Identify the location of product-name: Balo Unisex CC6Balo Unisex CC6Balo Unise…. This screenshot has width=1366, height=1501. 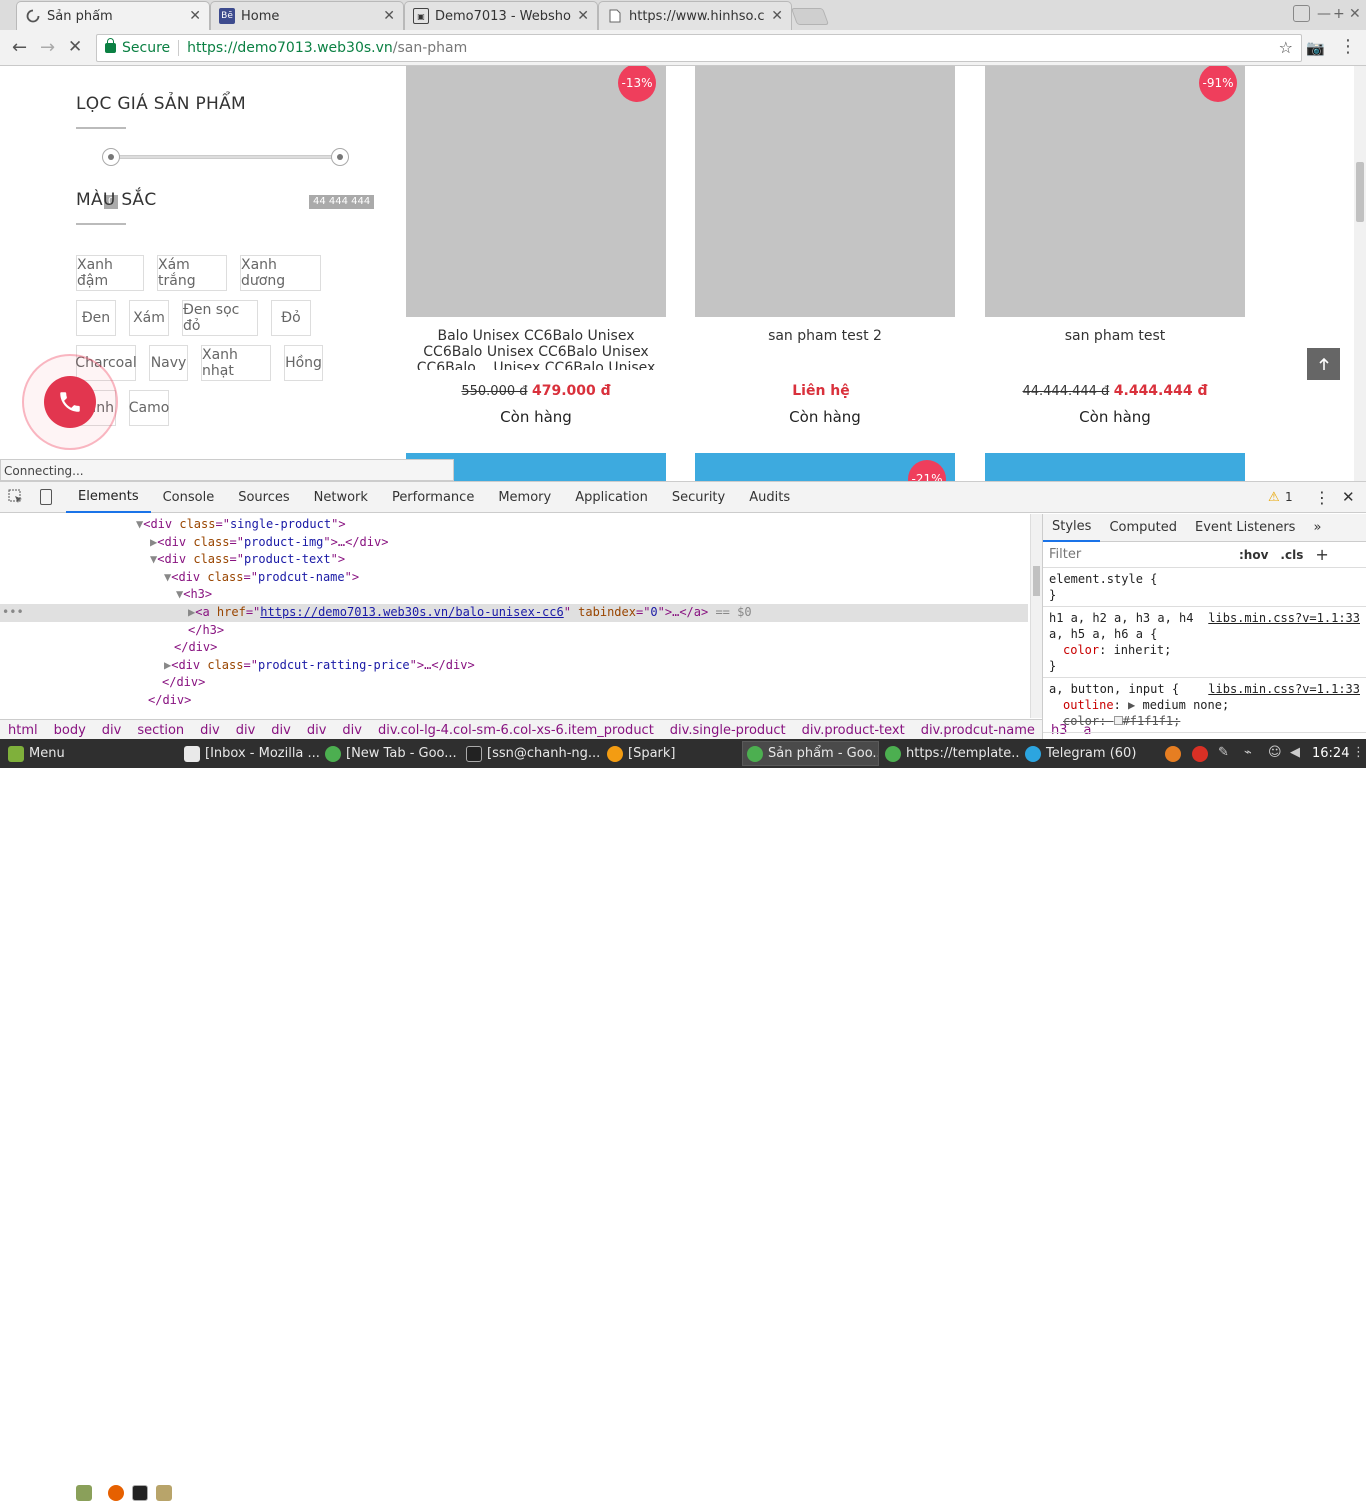
(536, 349).